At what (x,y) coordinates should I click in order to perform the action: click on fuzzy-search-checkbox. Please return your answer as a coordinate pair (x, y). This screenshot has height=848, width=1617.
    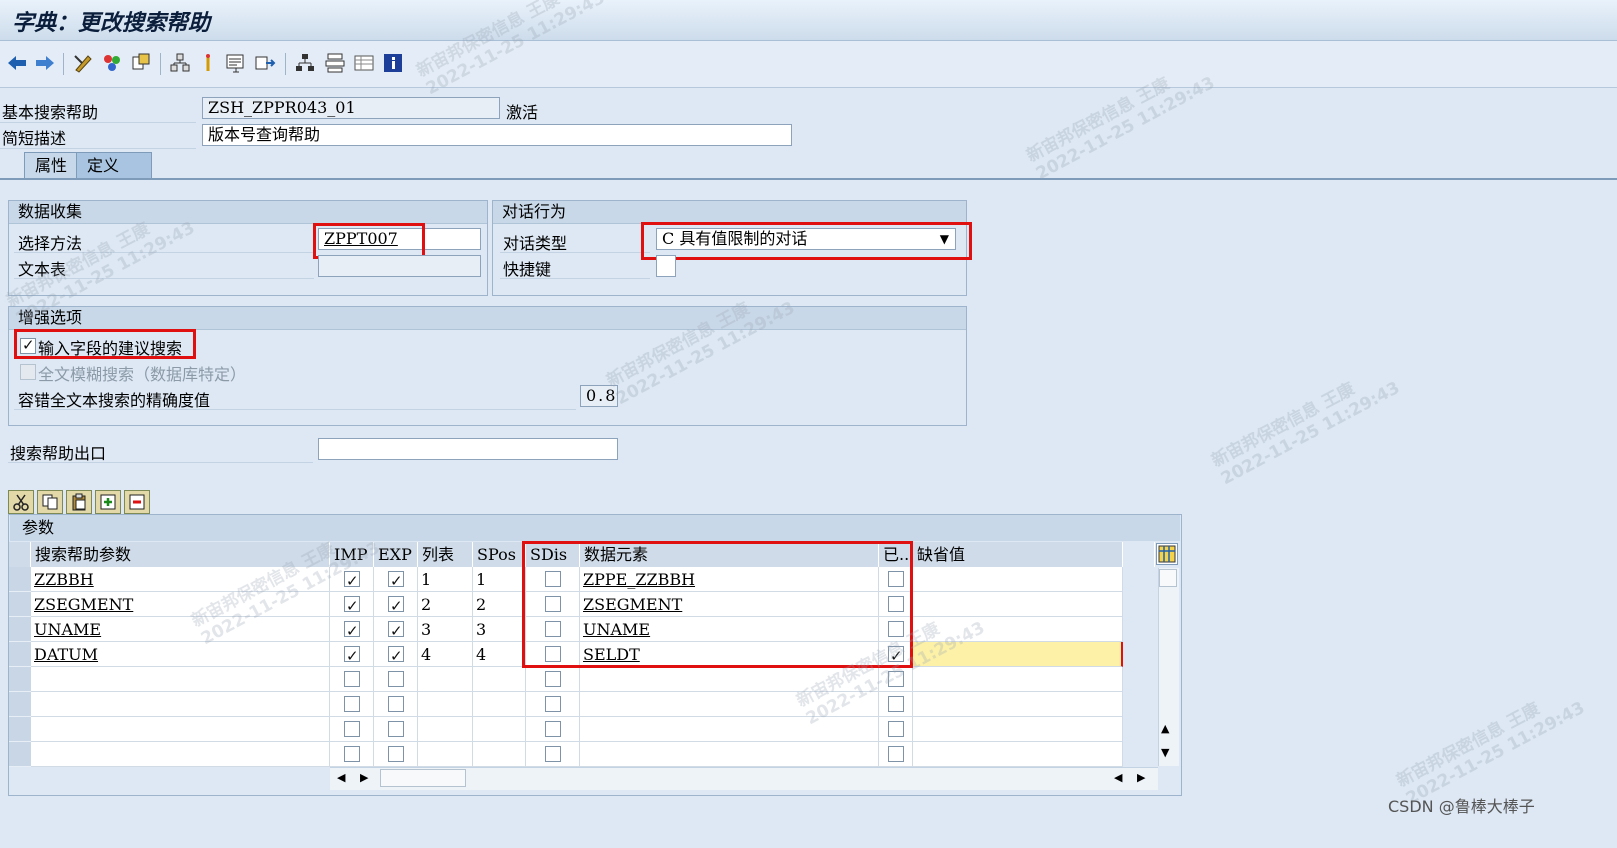
    Looking at the image, I should click on (28, 372).